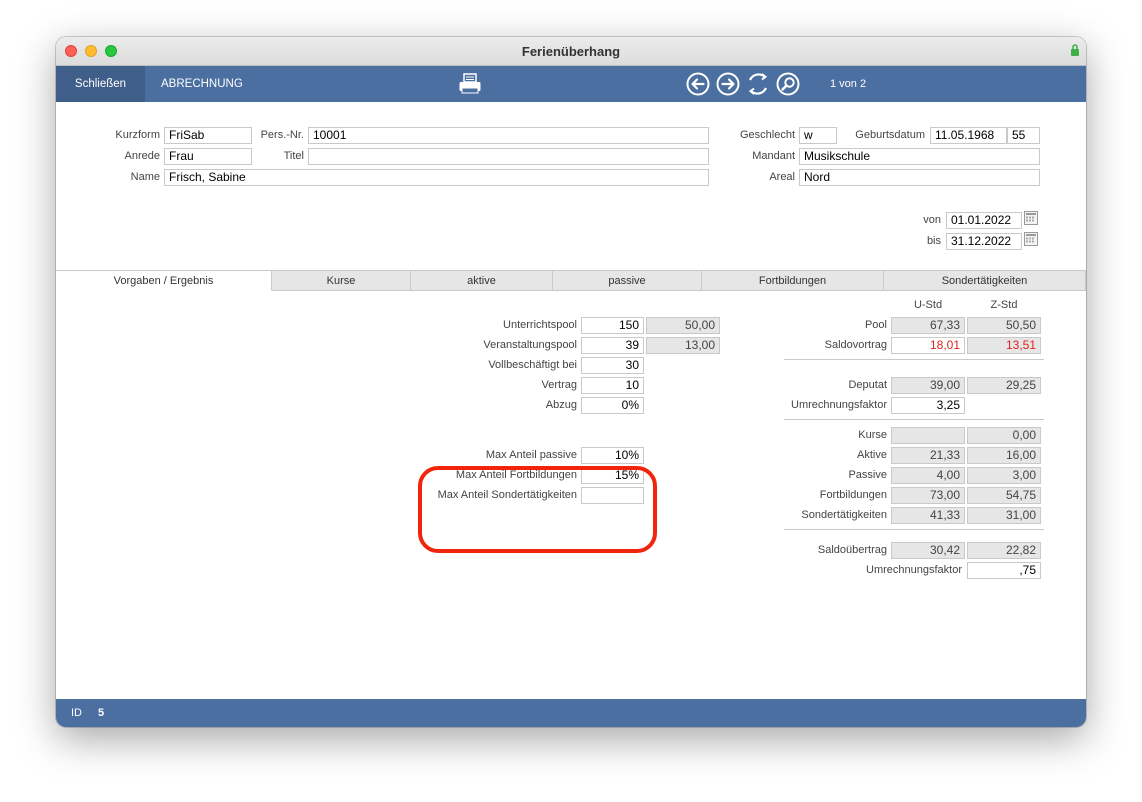 The height and width of the screenshot is (802, 1142). I want to click on vollbeschaeftigt-field: 30, so click(612, 365).